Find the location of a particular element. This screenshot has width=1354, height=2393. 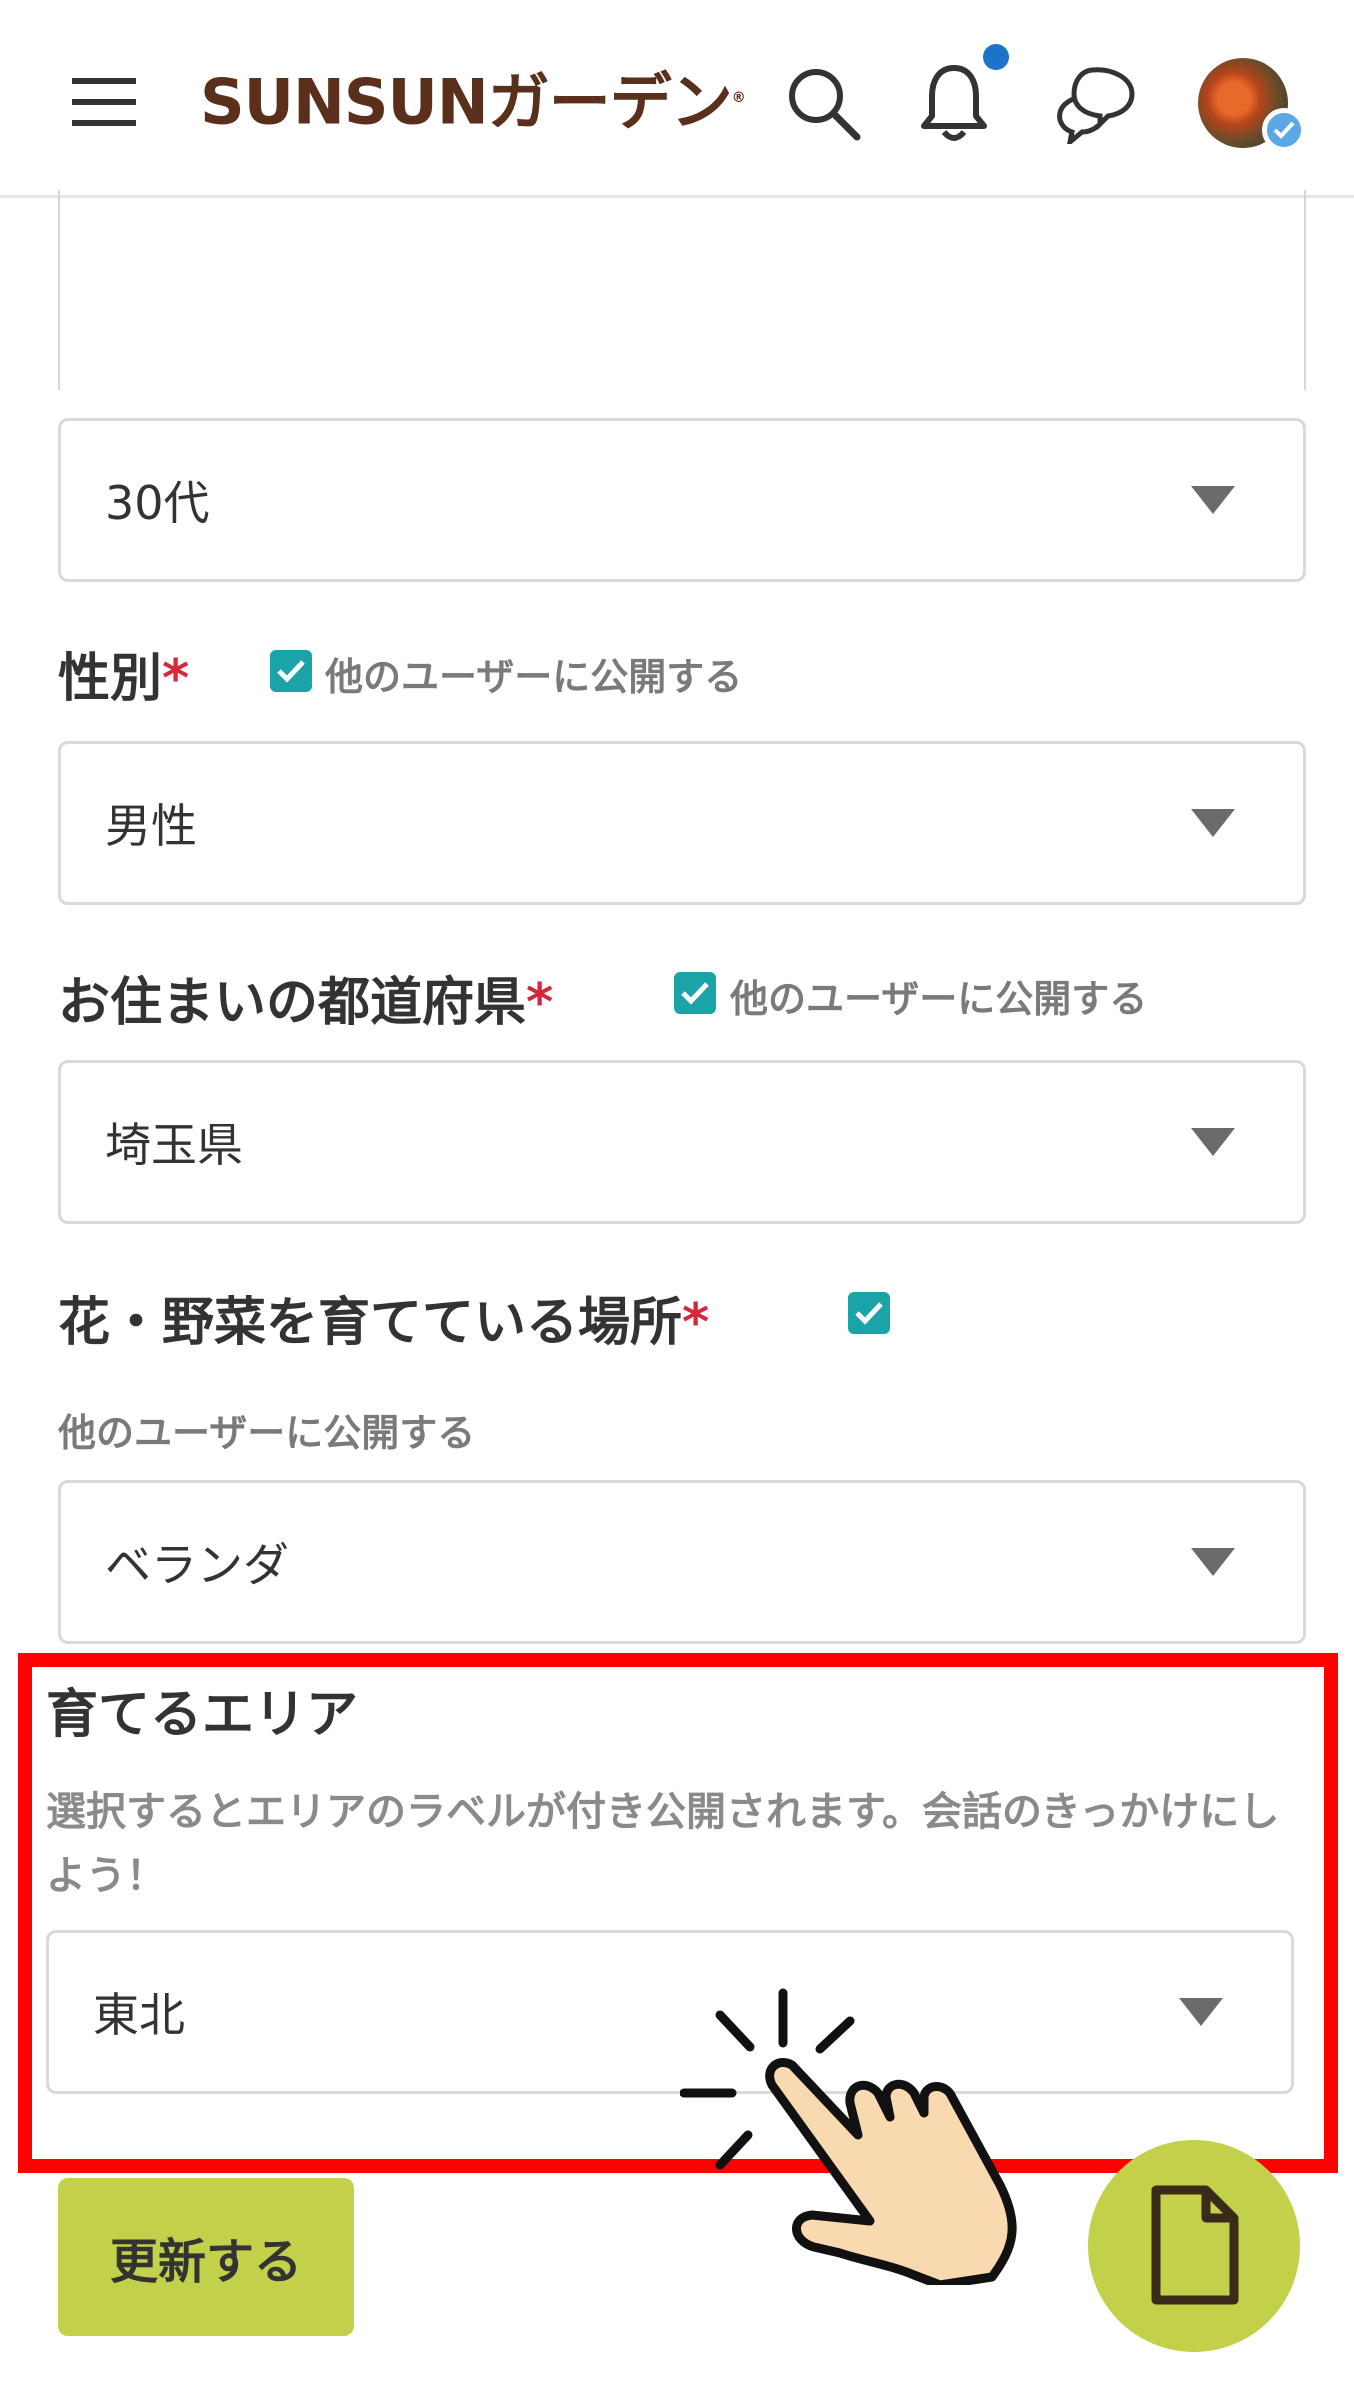

place-label: 花・野菜を育てている場所* is located at coordinates (384, 1323).